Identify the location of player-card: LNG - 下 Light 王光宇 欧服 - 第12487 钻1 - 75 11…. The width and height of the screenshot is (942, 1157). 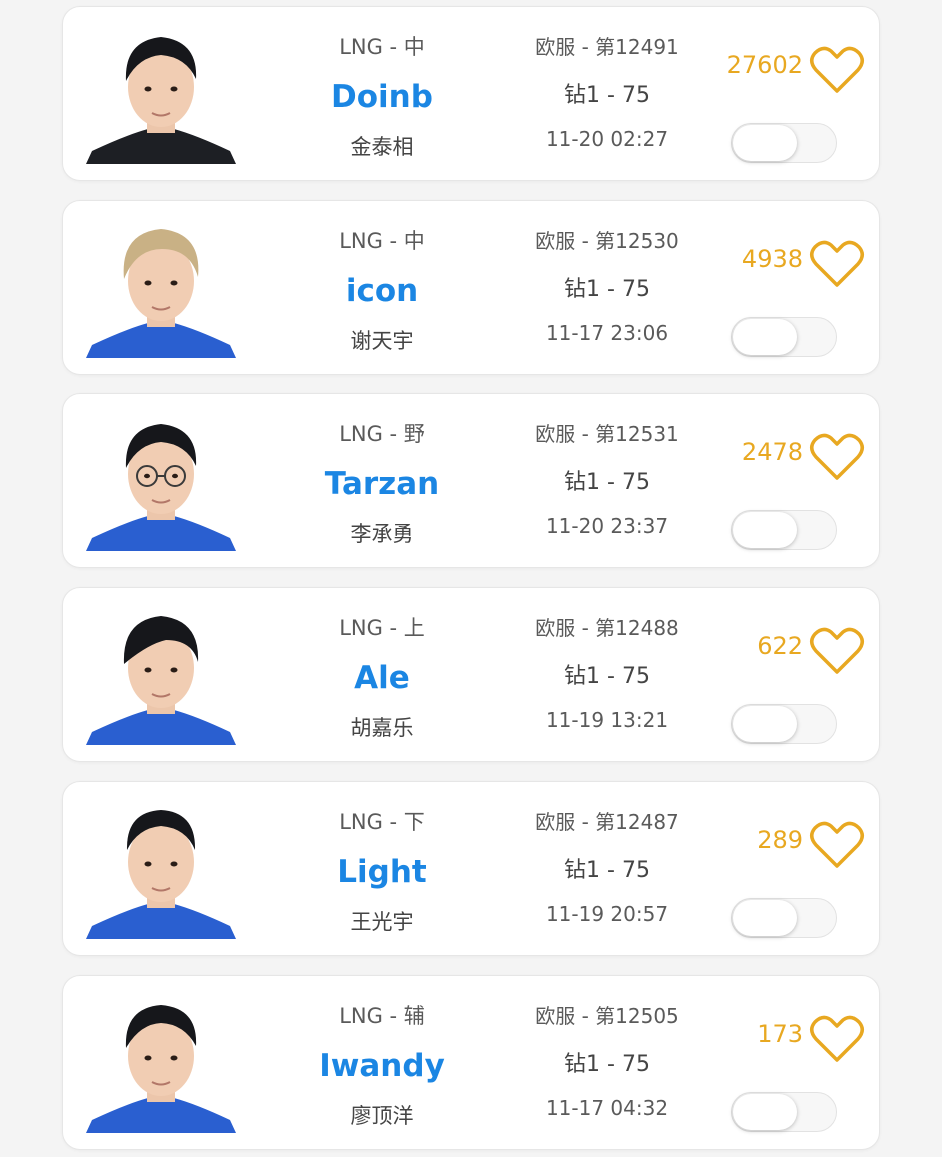
(471, 868).